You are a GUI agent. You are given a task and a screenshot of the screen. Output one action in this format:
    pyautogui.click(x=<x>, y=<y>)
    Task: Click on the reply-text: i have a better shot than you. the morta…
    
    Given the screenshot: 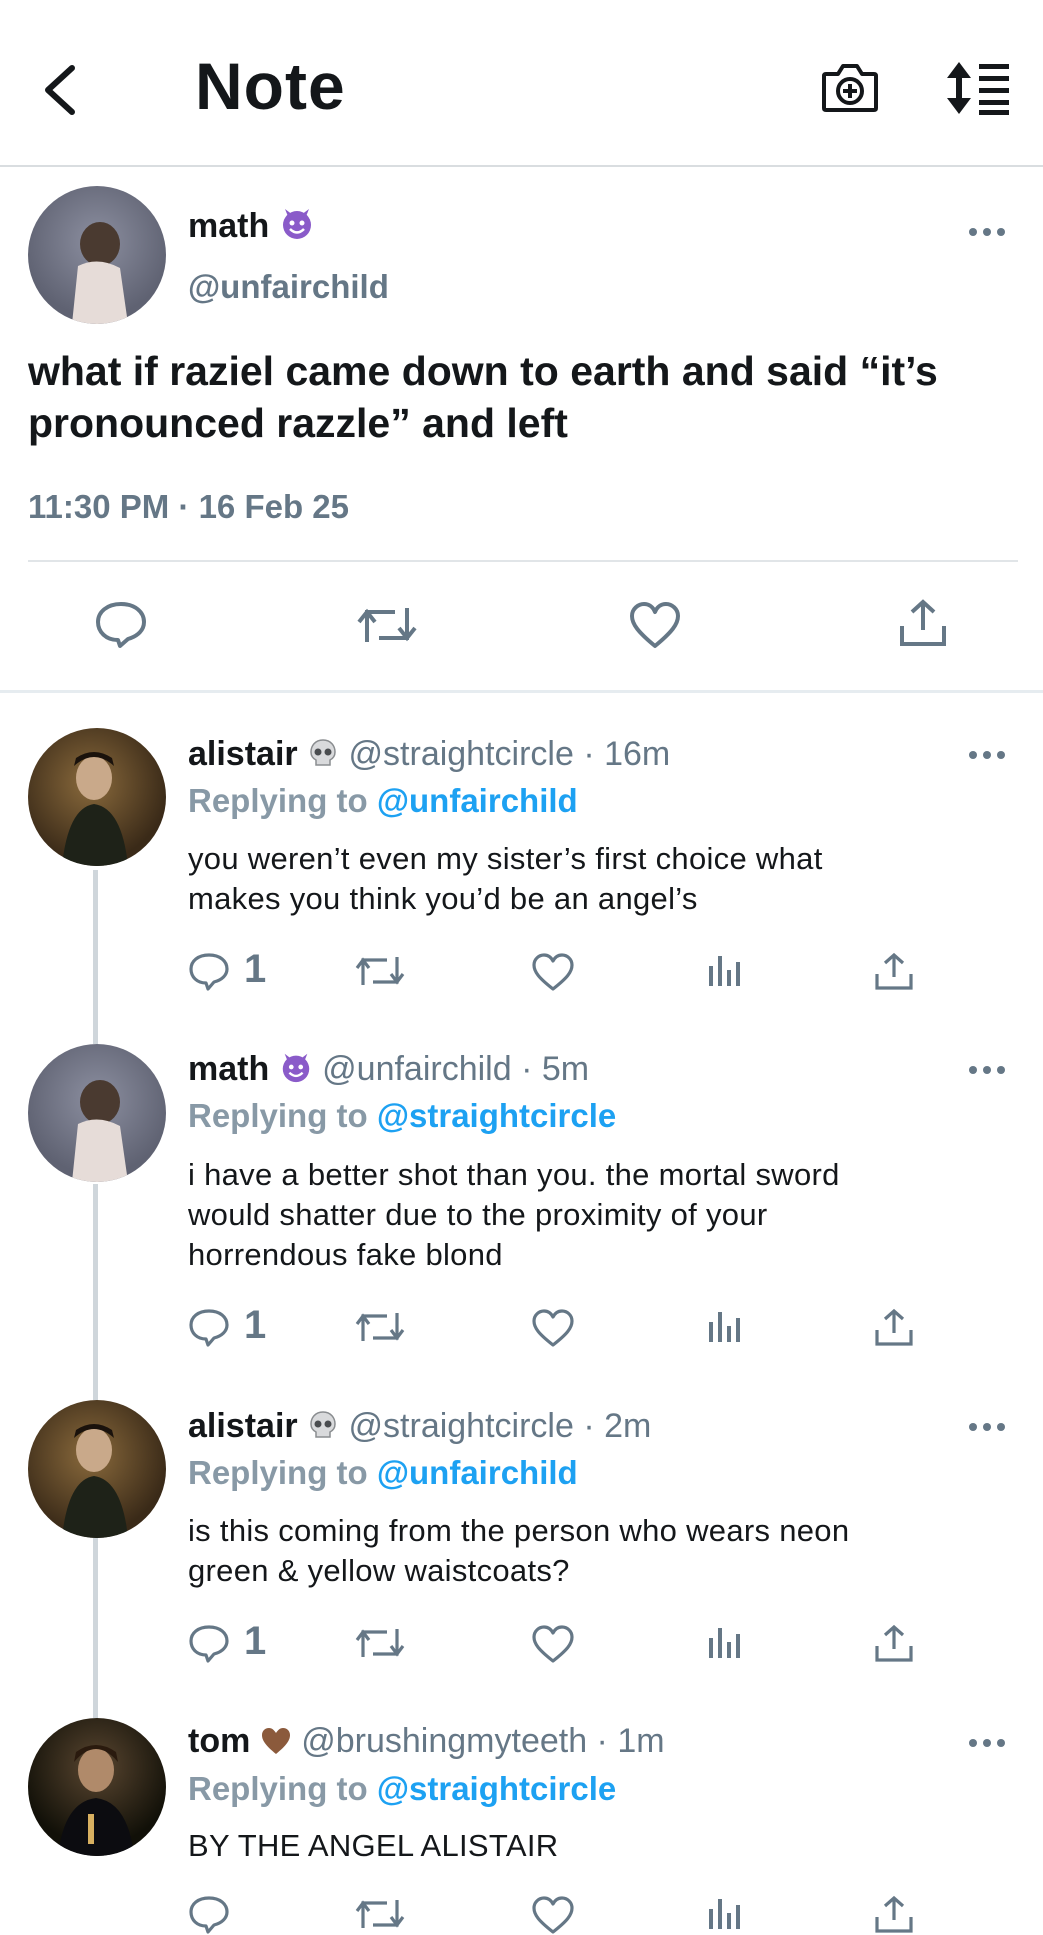 What is the action you would take?
    pyautogui.click(x=514, y=1214)
    